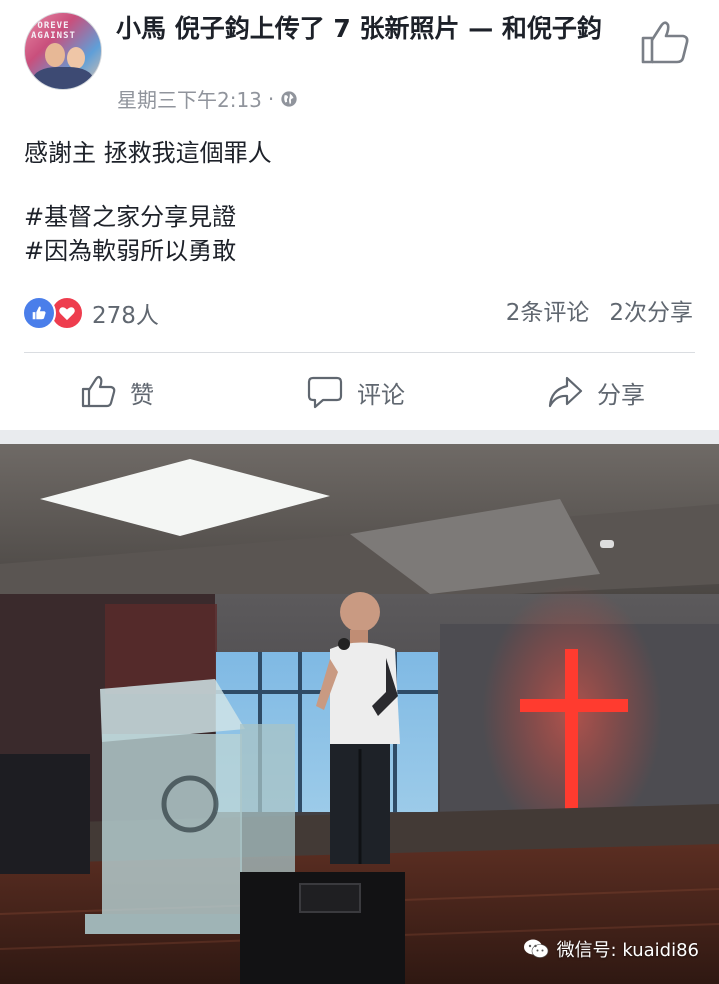 Image resolution: width=719 pixels, height=984 pixels. I want to click on reaction-count: 278人, so click(125, 316).